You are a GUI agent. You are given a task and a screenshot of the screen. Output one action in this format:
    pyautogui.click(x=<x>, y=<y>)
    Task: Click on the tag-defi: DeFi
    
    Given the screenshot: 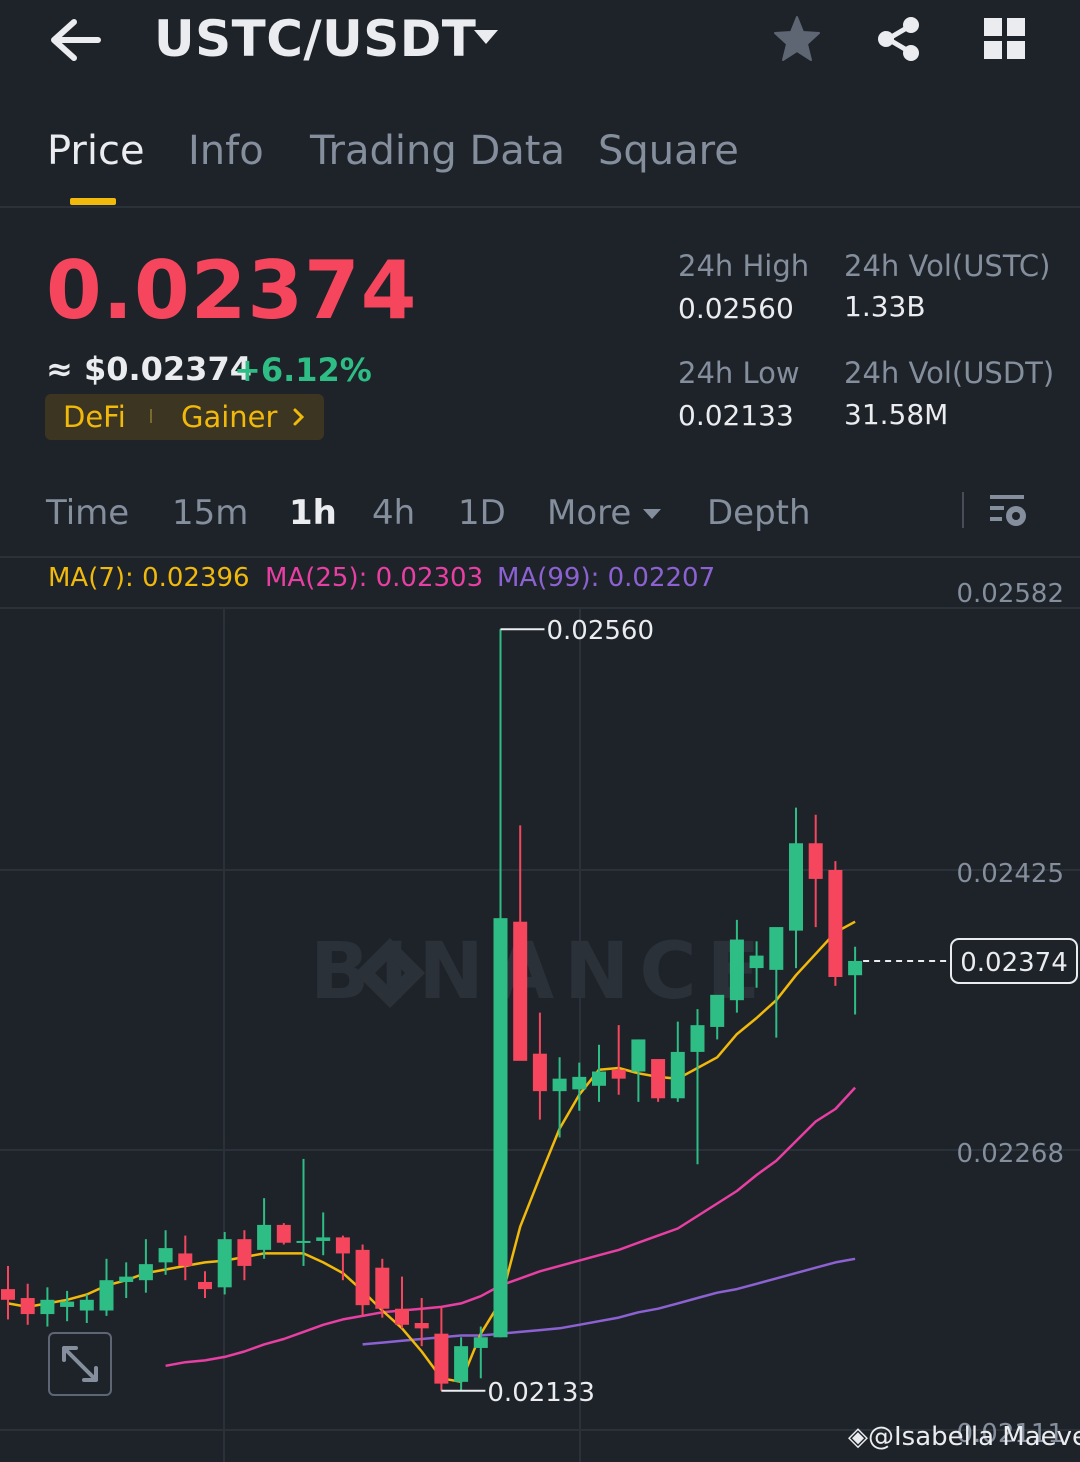 What is the action you would take?
    pyautogui.click(x=94, y=417)
    